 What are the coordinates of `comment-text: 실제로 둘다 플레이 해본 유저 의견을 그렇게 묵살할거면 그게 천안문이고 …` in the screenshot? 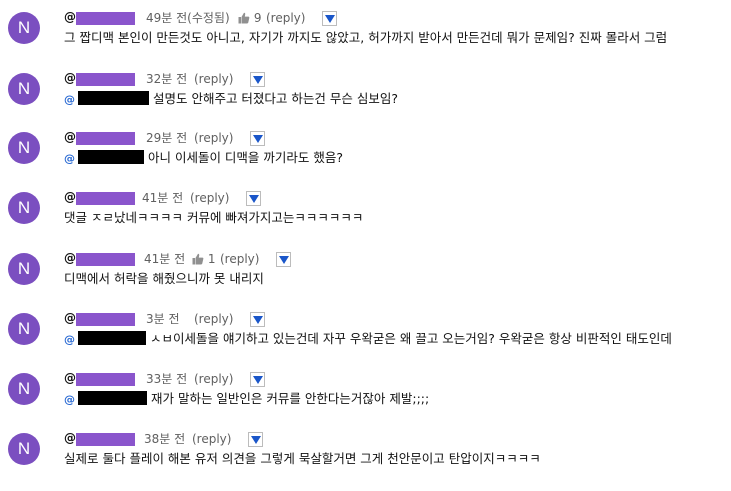 It's located at (302, 458).